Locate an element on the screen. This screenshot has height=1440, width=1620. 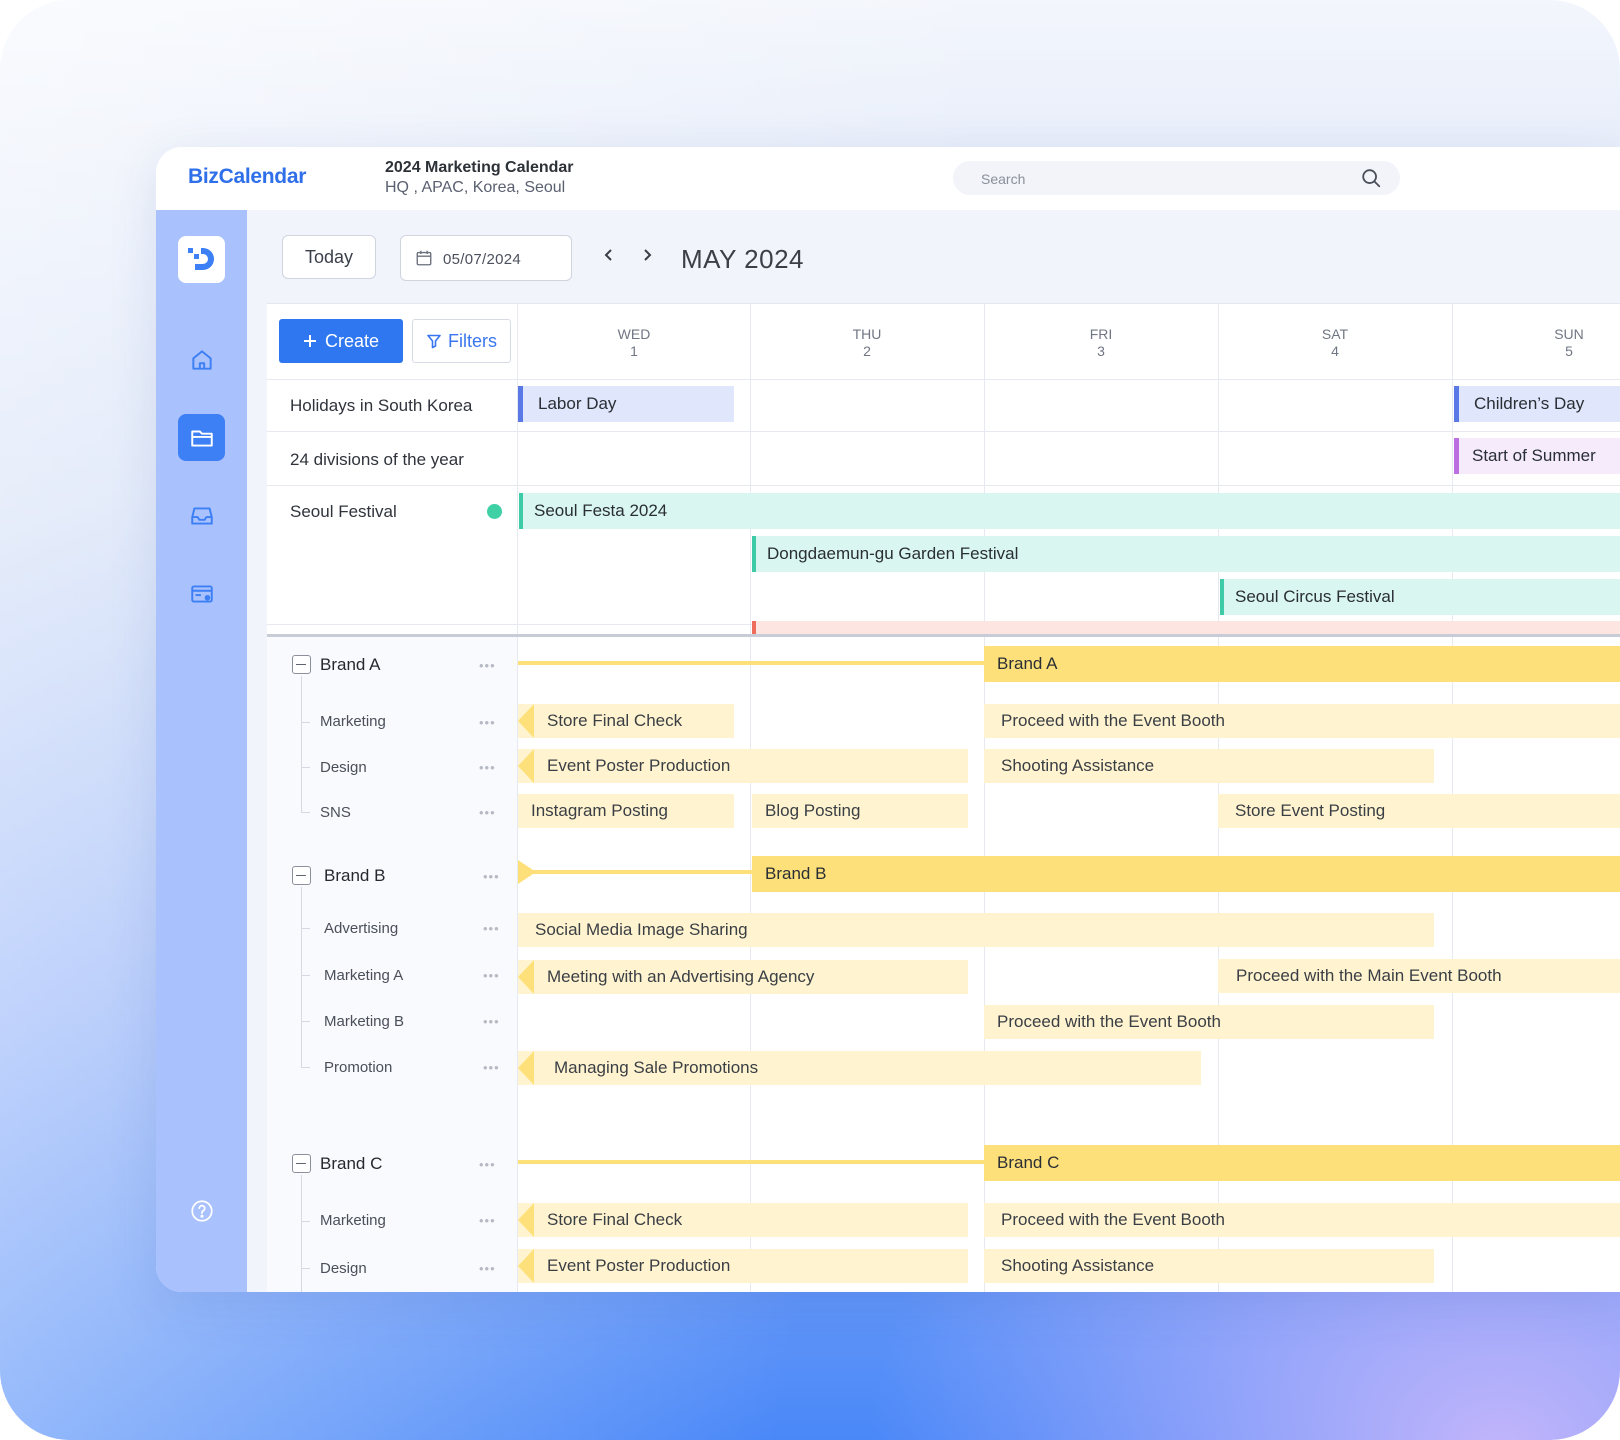
calendar-title: 2024 Marketing Calendar is located at coordinates (479, 167).